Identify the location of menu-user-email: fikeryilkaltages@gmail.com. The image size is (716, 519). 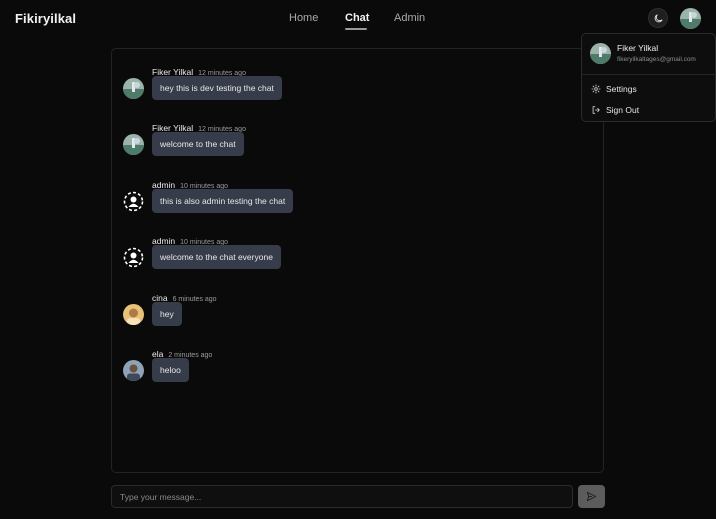
(656, 59).